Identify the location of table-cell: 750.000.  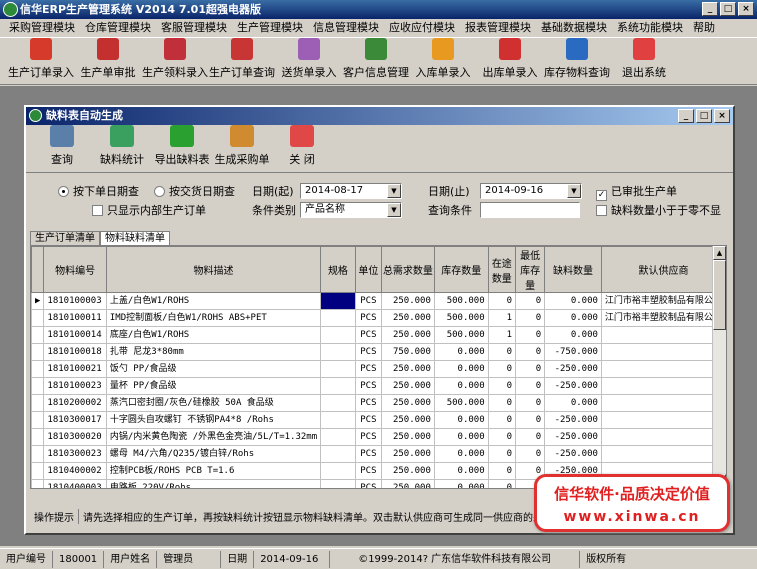
(408, 352).